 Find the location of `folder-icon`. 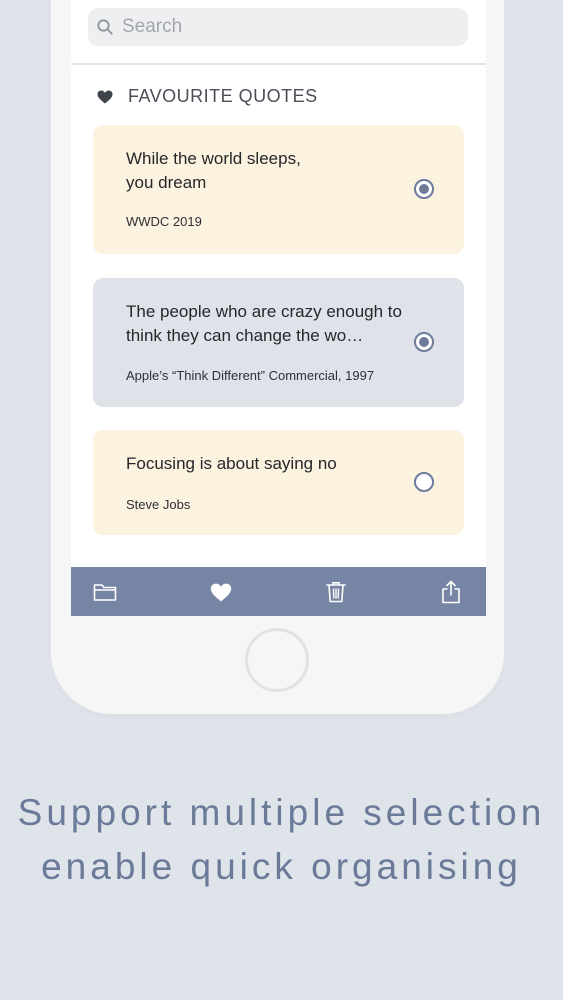

folder-icon is located at coordinates (105, 592).